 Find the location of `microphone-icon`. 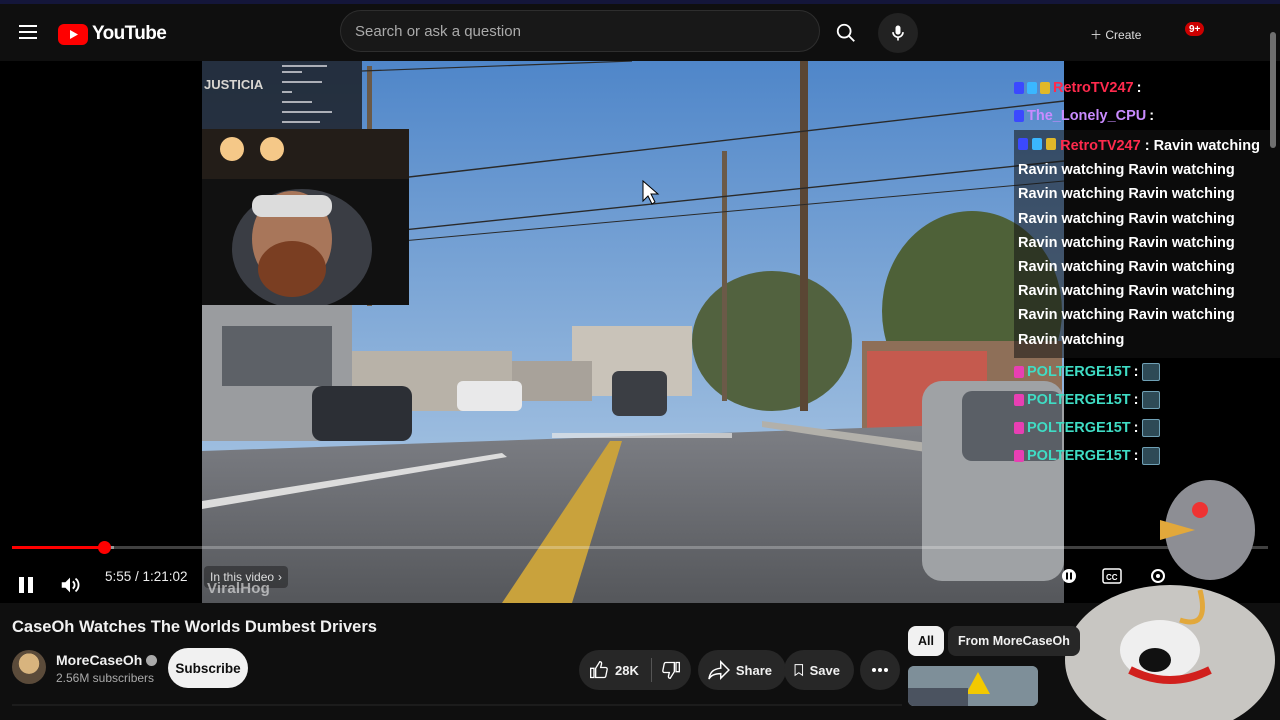

microphone-icon is located at coordinates (898, 33).